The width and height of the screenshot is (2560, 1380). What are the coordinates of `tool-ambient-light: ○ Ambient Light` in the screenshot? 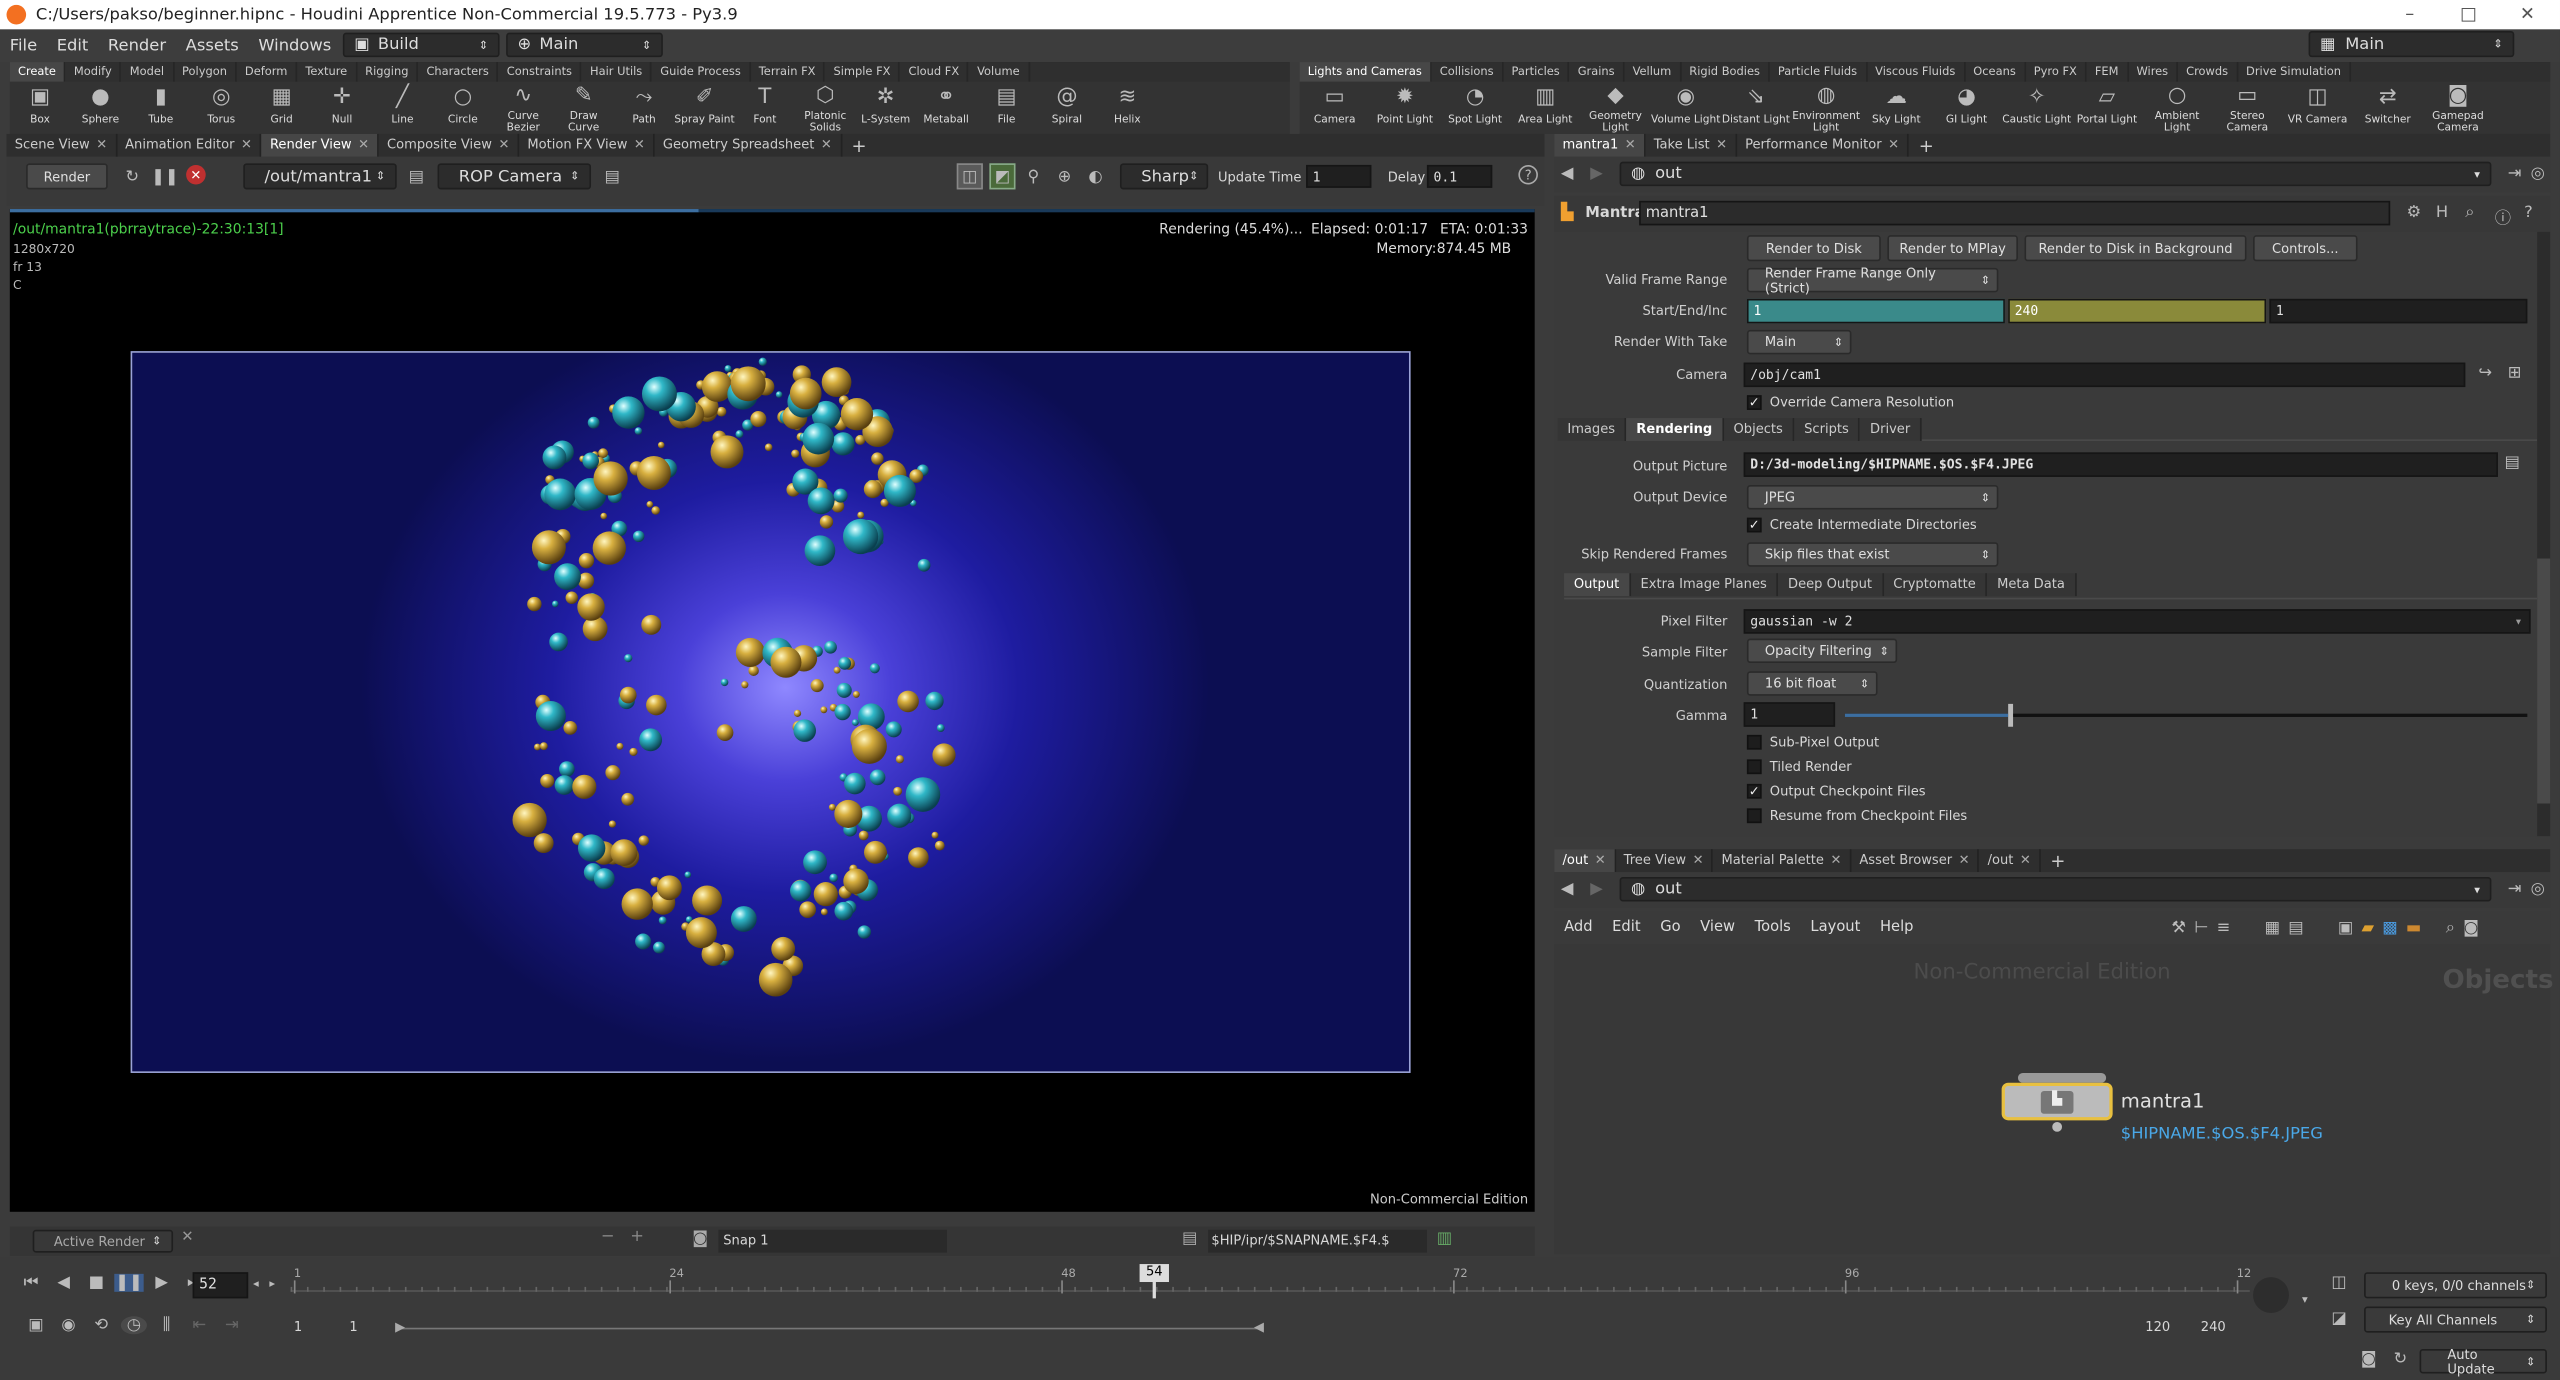 It's located at (2177, 108).